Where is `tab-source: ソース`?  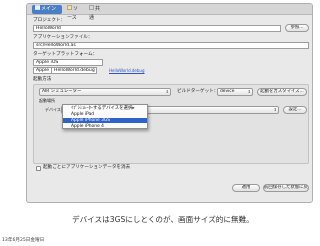 tab-source: ソース is located at coordinates (75, 13).